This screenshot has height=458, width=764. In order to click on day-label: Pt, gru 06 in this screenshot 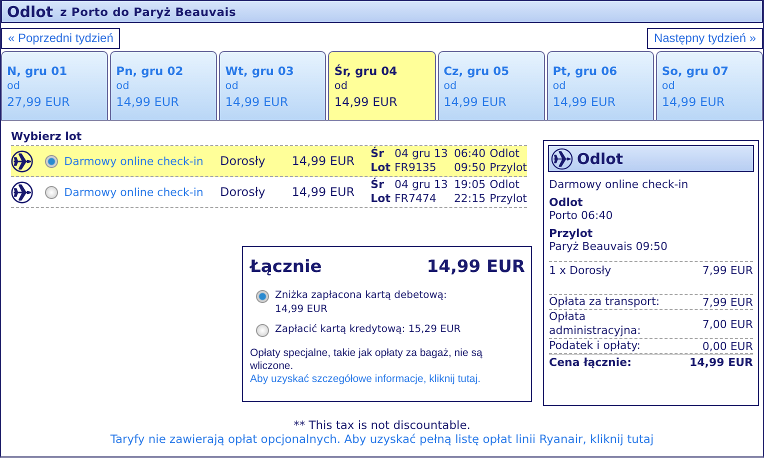, I will do `click(585, 71)`.